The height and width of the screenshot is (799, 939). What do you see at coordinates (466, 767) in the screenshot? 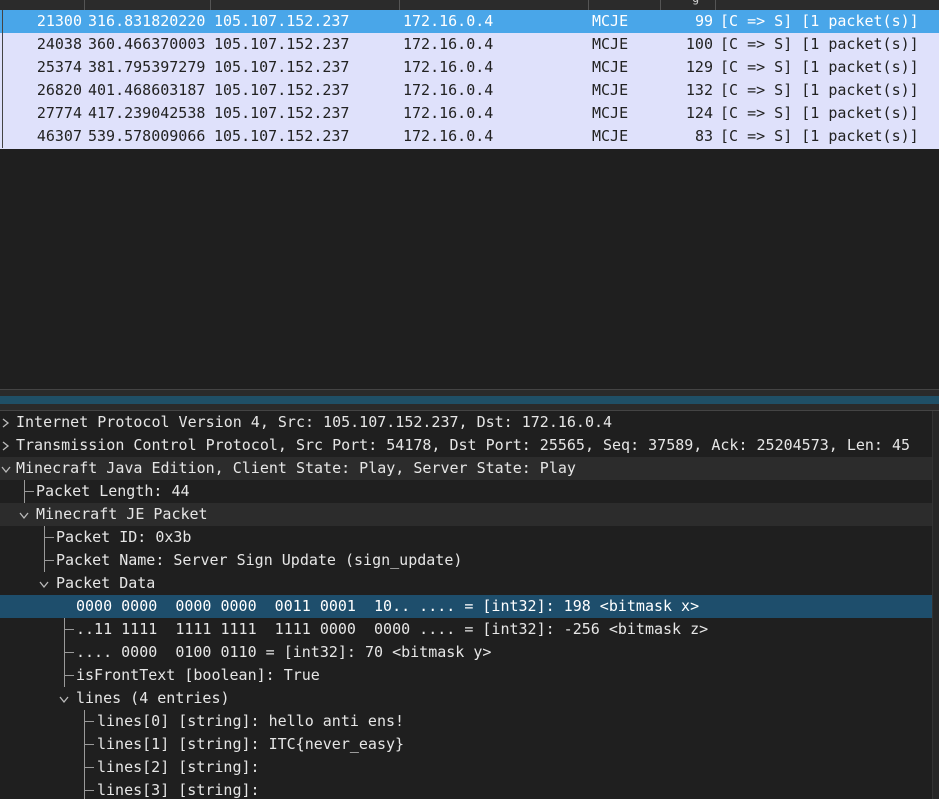
I see `tree-item-line-2: lines[2] [string]:` at bounding box center [466, 767].